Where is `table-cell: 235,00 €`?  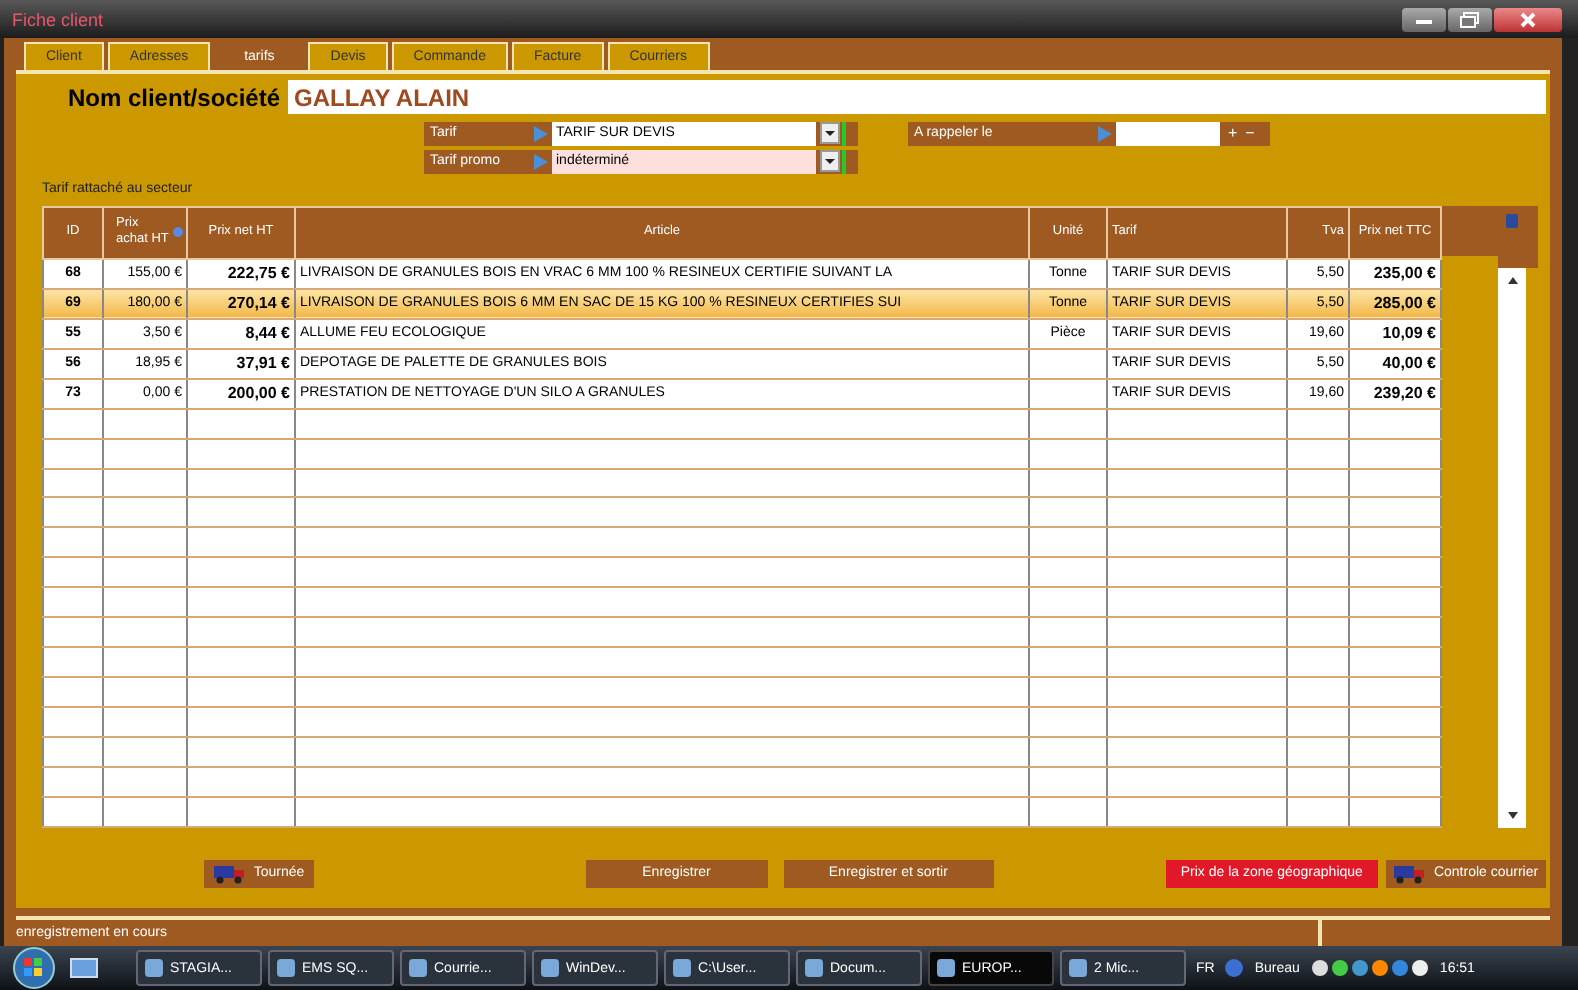 table-cell: 235,00 € is located at coordinates (1404, 273).